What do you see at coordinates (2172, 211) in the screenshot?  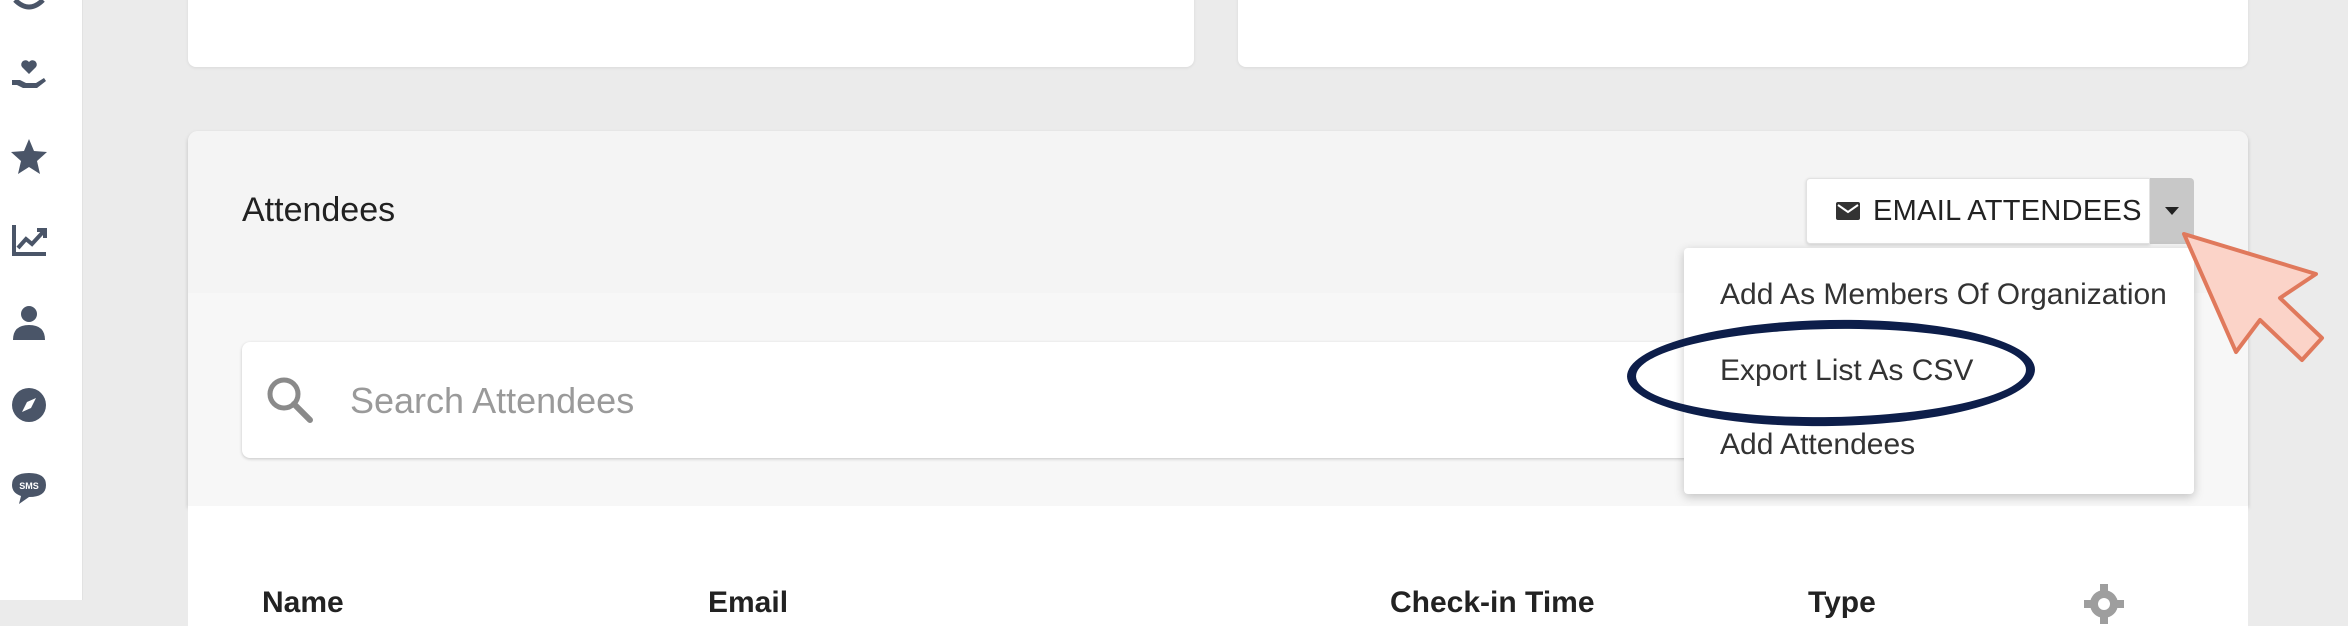 I see `caret-down-icon` at bounding box center [2172, 211].